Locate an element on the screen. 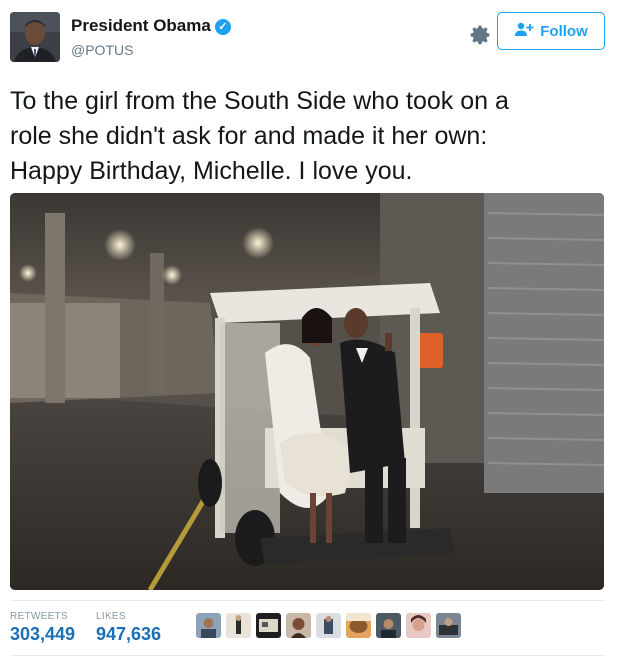 The height and width of the screenshot is (664, 625). retweets-stat: RETWEETS 303,449 is located at coordinates (42, 628).